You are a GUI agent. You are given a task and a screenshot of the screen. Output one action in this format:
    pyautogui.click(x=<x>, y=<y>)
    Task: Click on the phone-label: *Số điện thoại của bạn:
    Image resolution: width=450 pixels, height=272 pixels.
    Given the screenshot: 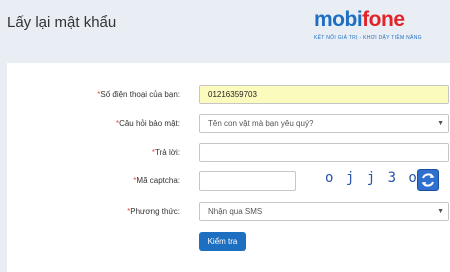 What is the action you would take?
    pyautogui.click(x=138, y=94)
    